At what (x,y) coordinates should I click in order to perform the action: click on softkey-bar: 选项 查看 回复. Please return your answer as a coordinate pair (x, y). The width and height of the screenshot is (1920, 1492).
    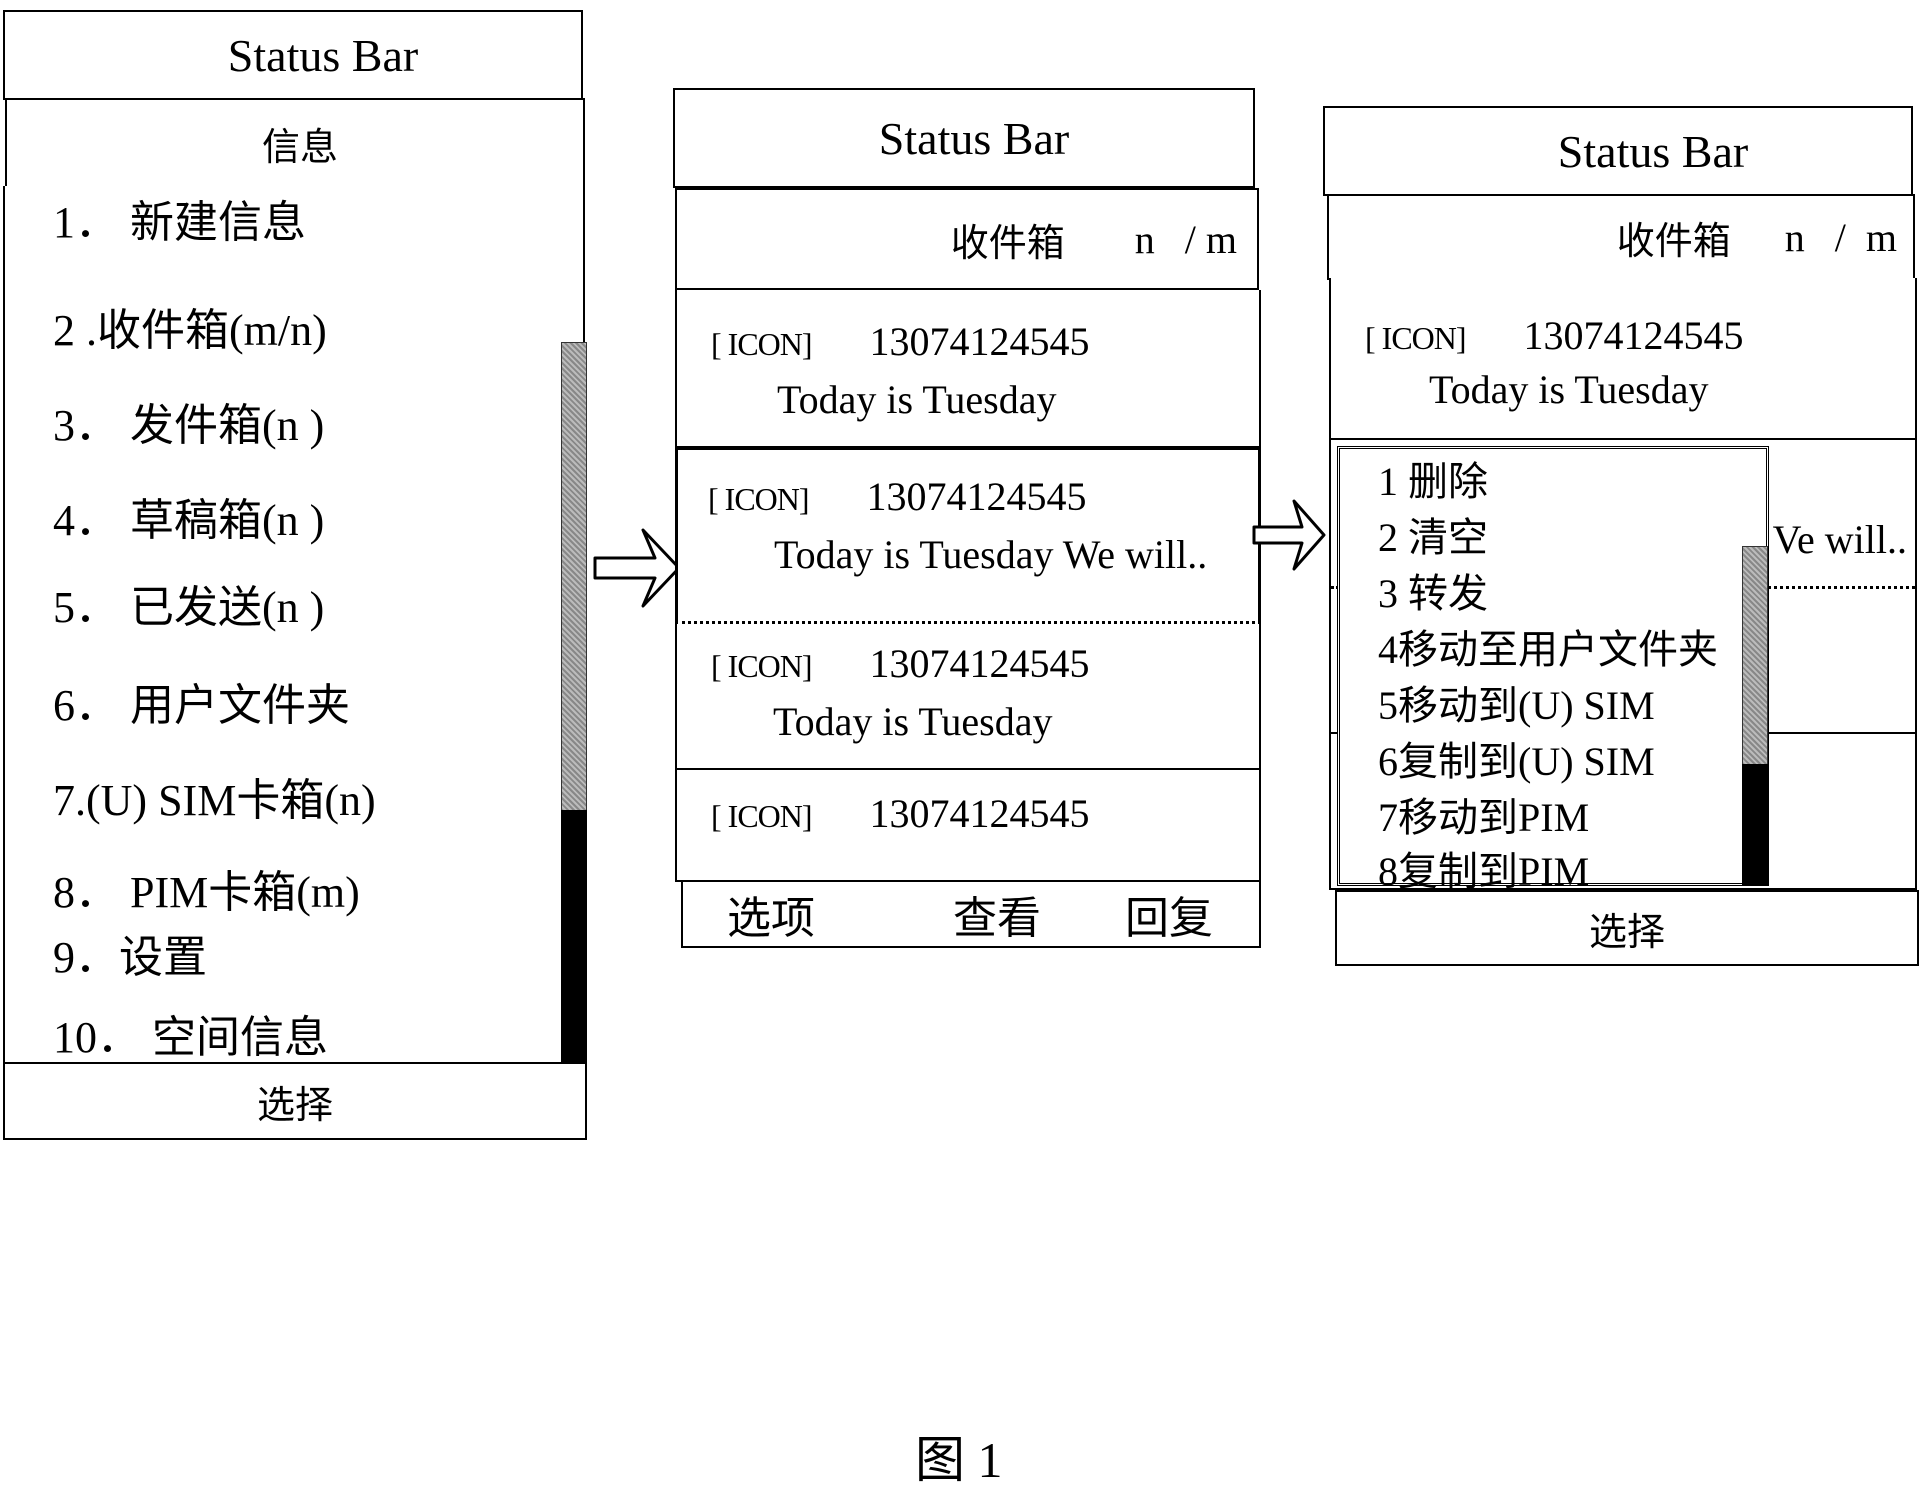
    Looking at the image, I should click on (971, 914).